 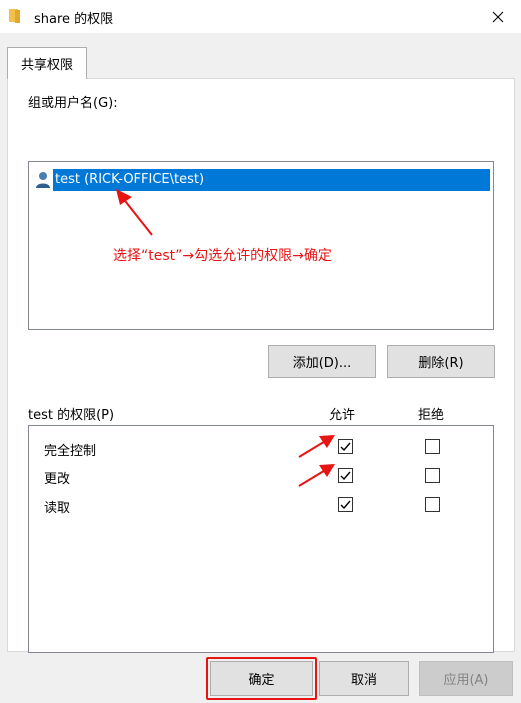 What do you see at coordinates (262, 180) in the screenshot?
I see `list-item: test (RICK-OFFICE\test)` at bounding box center [262, 180].